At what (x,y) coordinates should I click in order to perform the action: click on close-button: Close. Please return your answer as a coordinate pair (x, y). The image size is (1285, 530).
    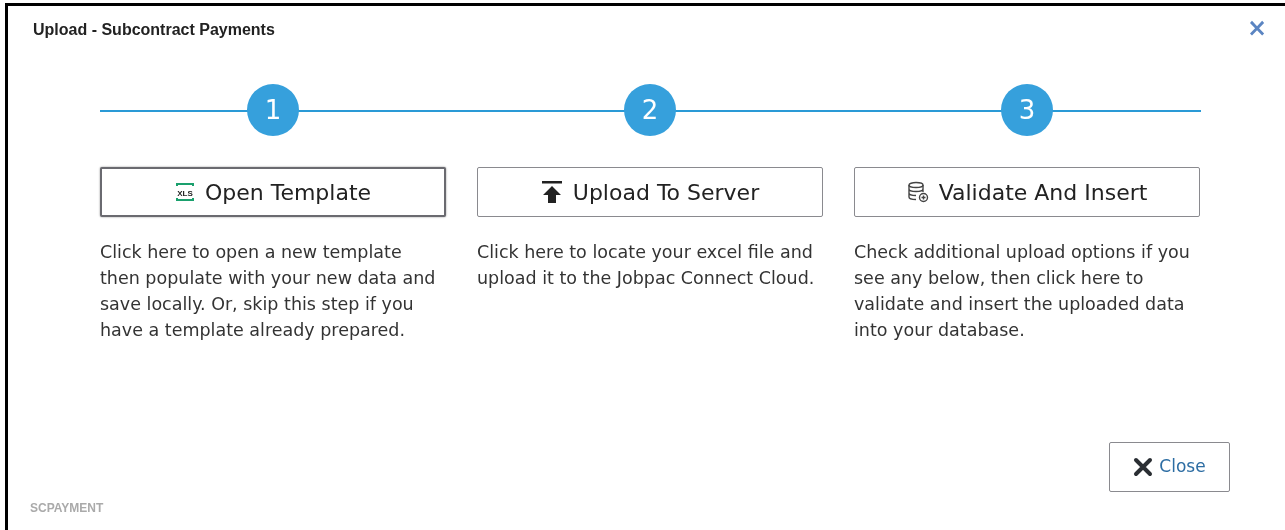
    Looking at the image, I should click on (1169, 467).